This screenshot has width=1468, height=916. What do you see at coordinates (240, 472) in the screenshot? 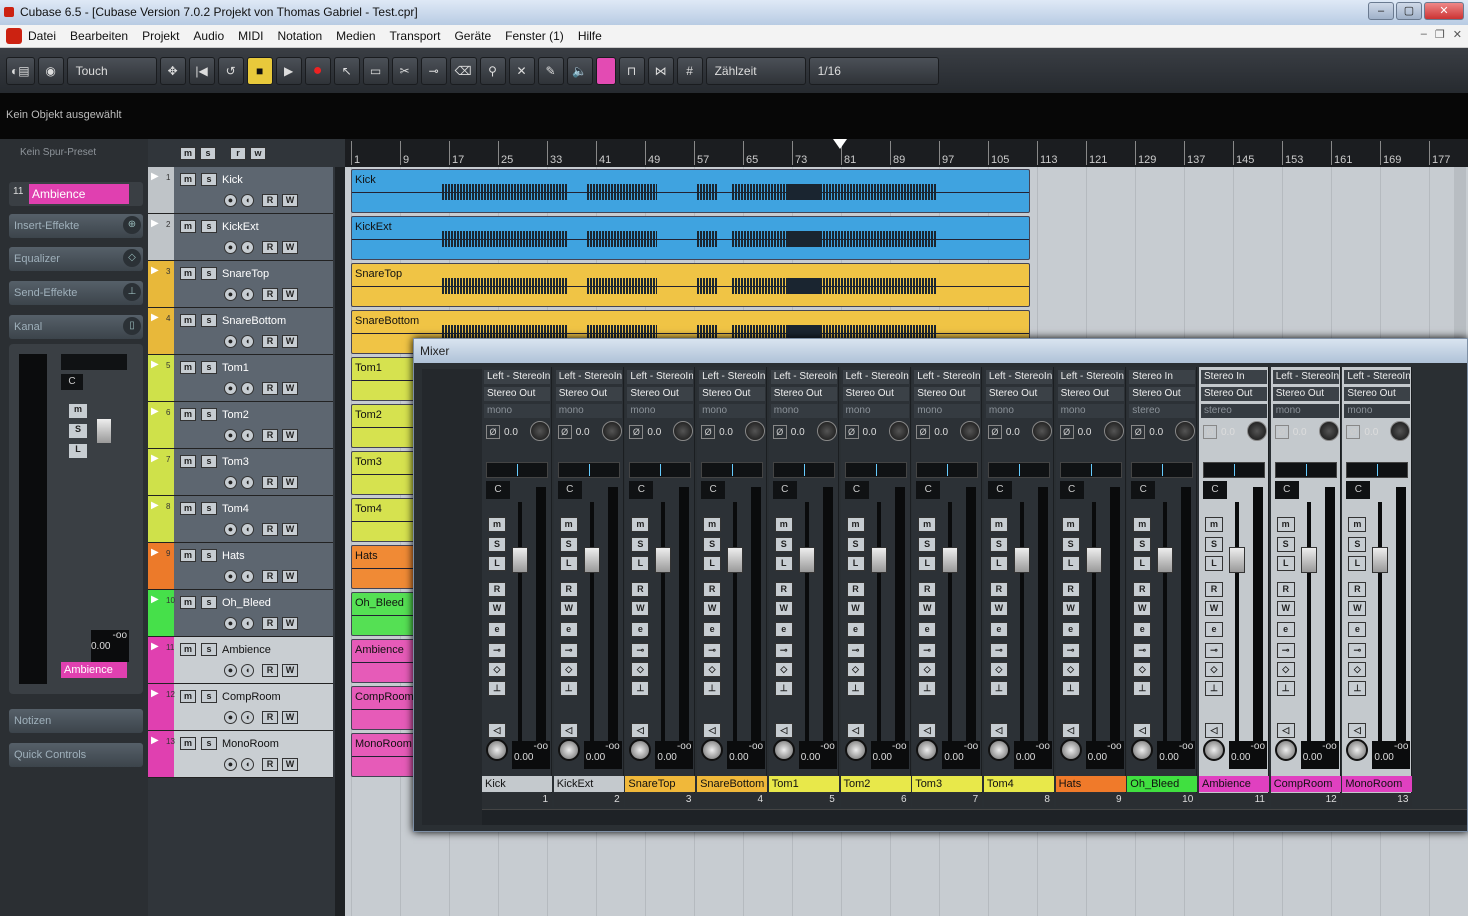
I see `track-row: ▶ 7 m s Tom3 ● ◖ R W` at bounding box center [240, 472].